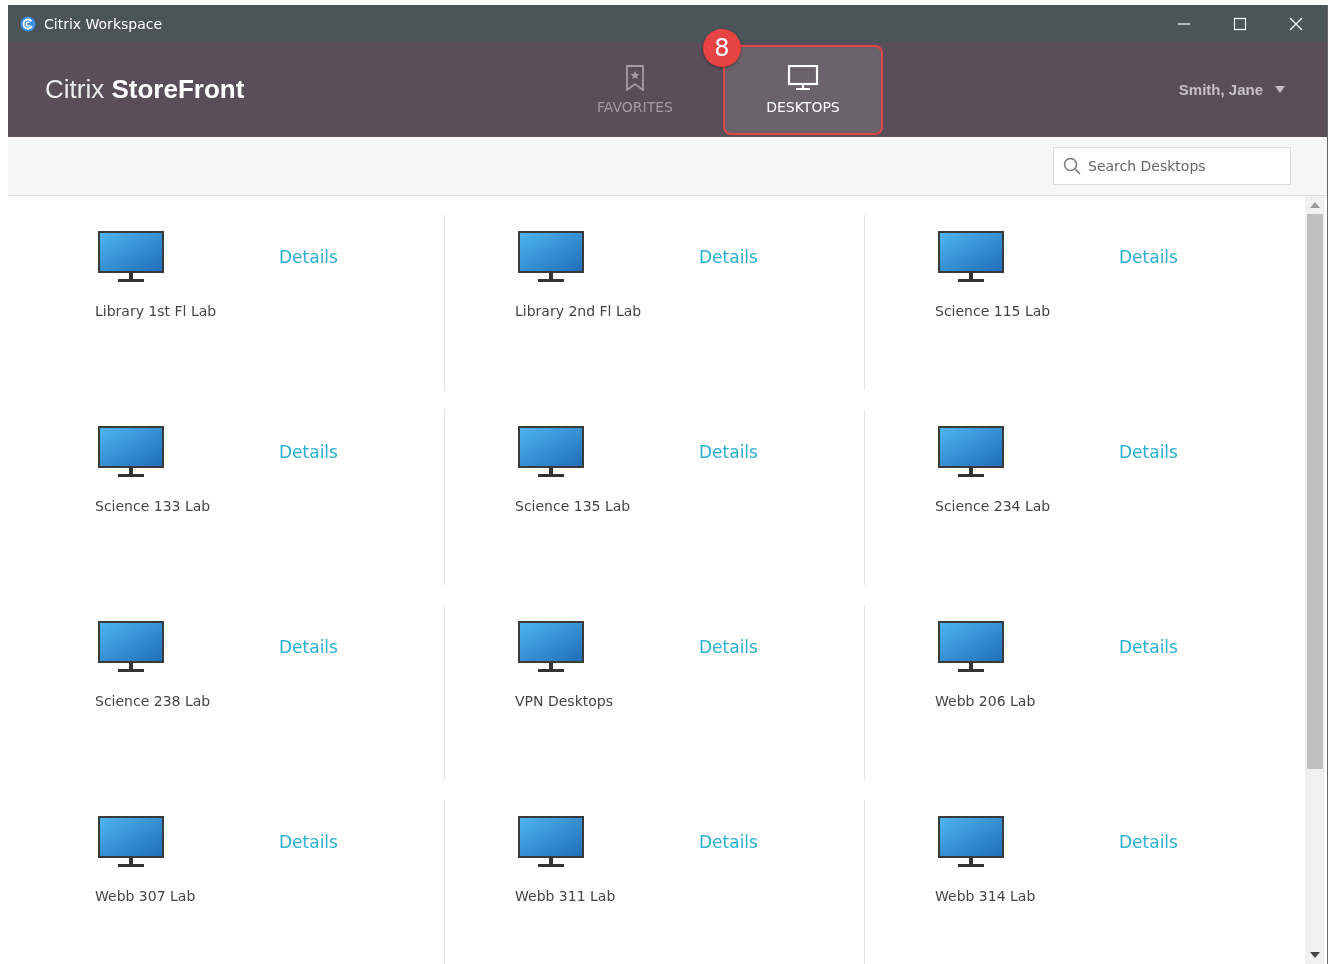  What do you see at coordinates (1315, 955) in the screenshot?
I see `scroll-down-icon` at bounding box center [1315, 955].